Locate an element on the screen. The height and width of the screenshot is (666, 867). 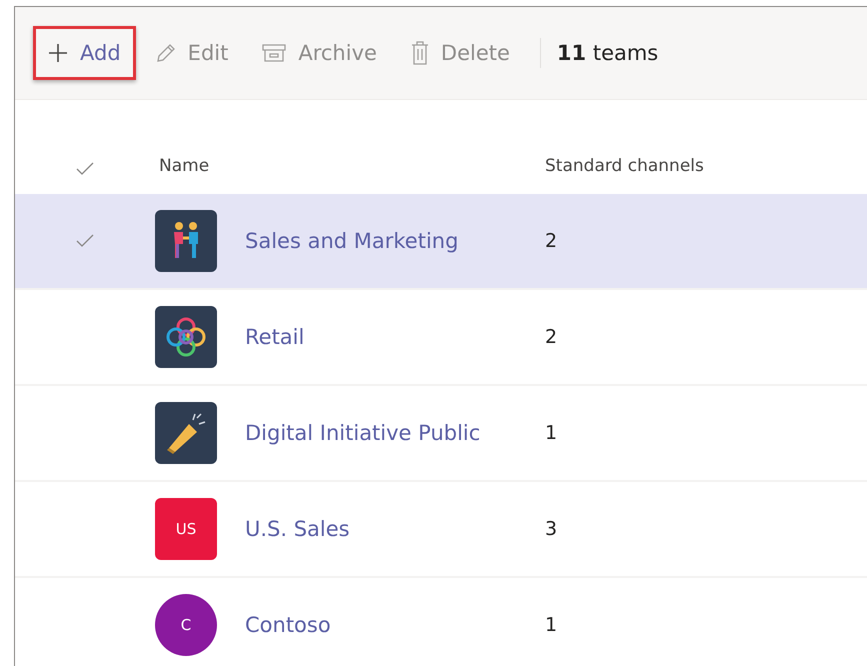
column-header: Name is located at coordinates (350, 175).